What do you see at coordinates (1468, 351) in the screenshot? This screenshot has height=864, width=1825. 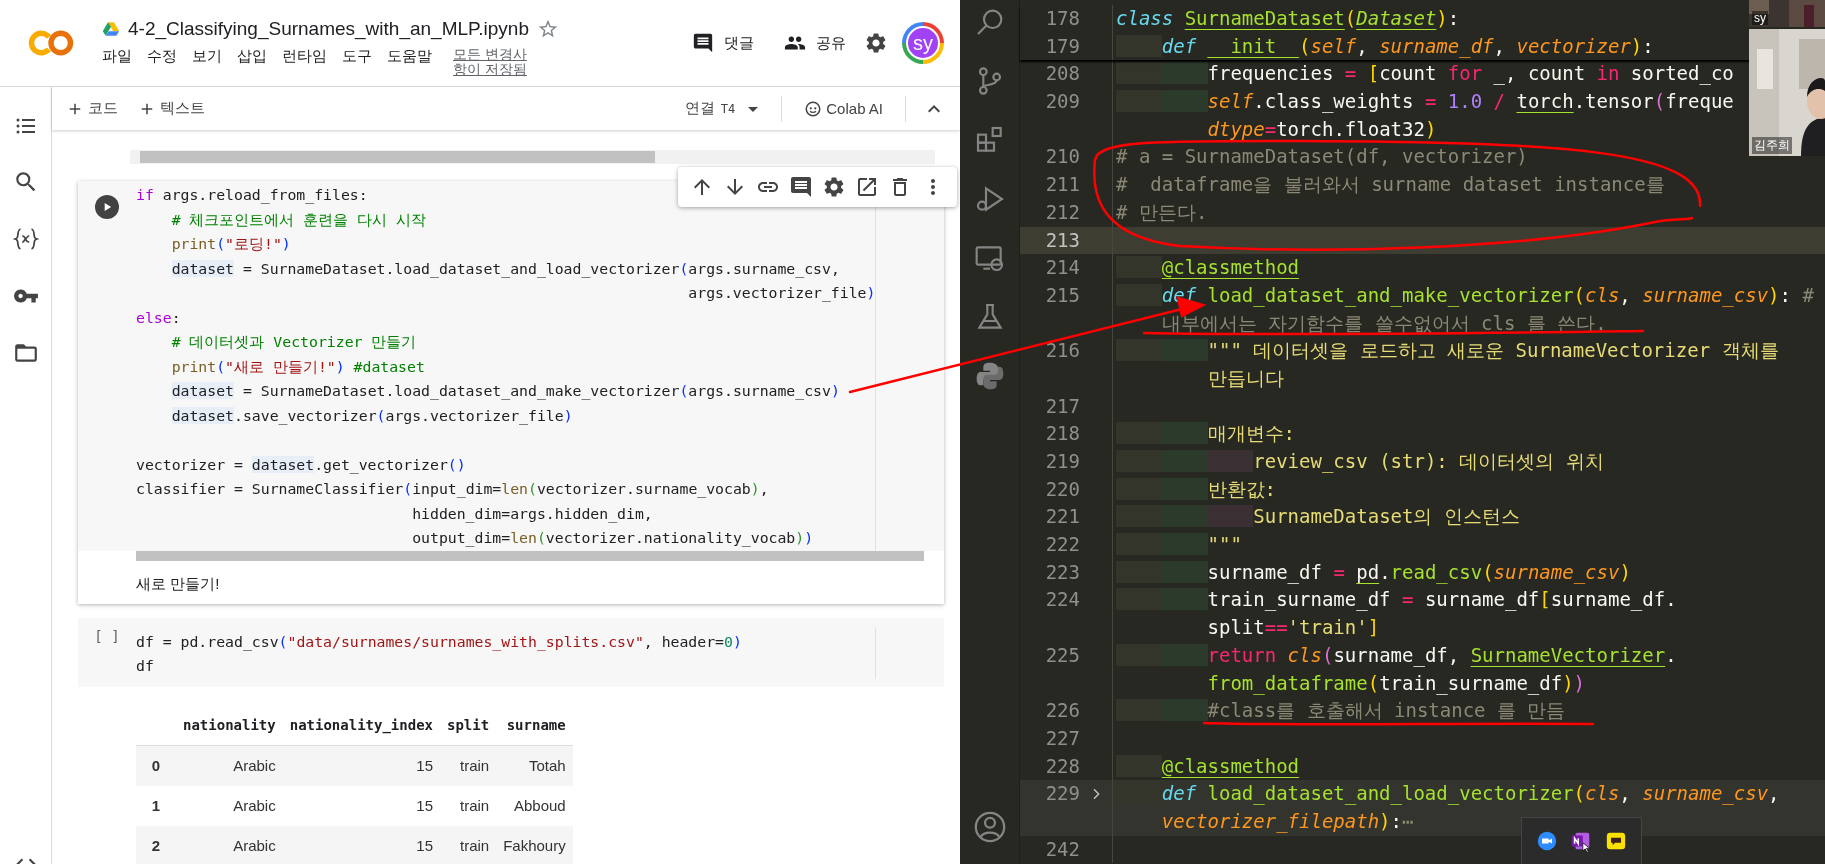 I see `code-line: """ 데이터셋을 로드하고 새로운 SurnameVectorizer 객체를` at bounding box center [1468, 351].